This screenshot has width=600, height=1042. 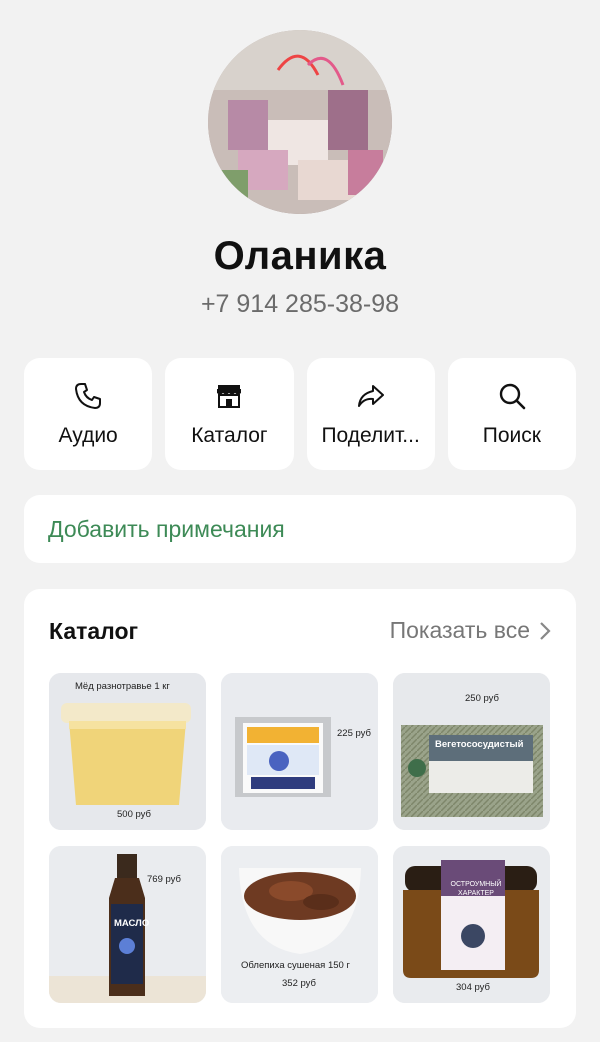 What do you see at coordinates (371, 396) in the screenshot?
I see `share-icon` at bounding box center [371, 396].